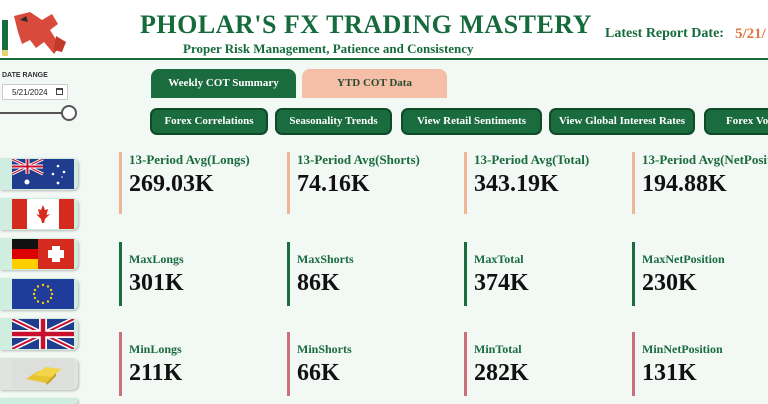 The image size is (768, 404). What do you see at coordinates (38, 32) in the screenshot?
I see `bull-bear-logo-icon` at bounding box center [38, 32].